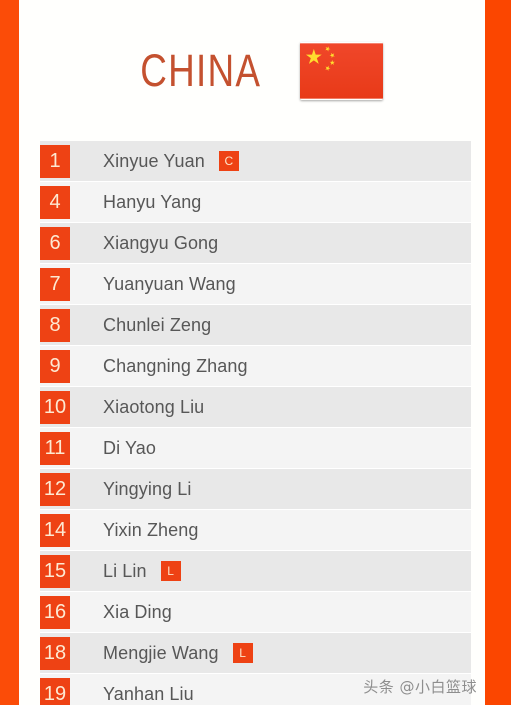  Describe the element at coordinates (55, 284) in the screenshot. I see `jersey-number-badge: 7` at that location.